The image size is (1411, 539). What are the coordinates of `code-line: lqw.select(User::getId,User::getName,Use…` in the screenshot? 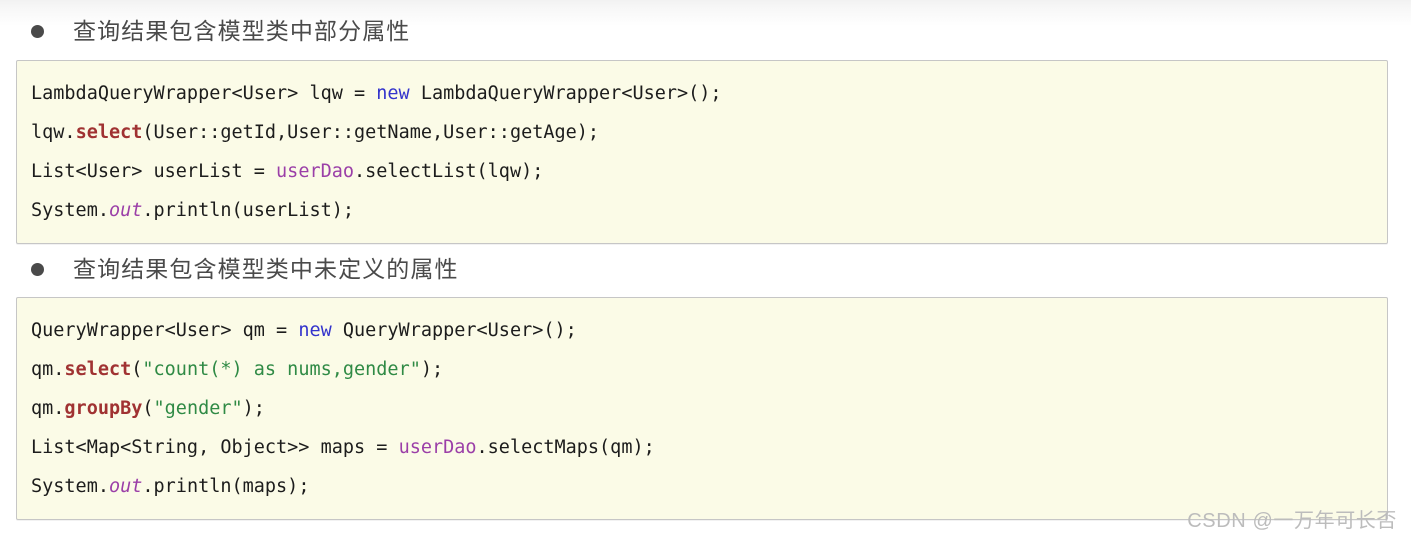 It's located at (702, 132).